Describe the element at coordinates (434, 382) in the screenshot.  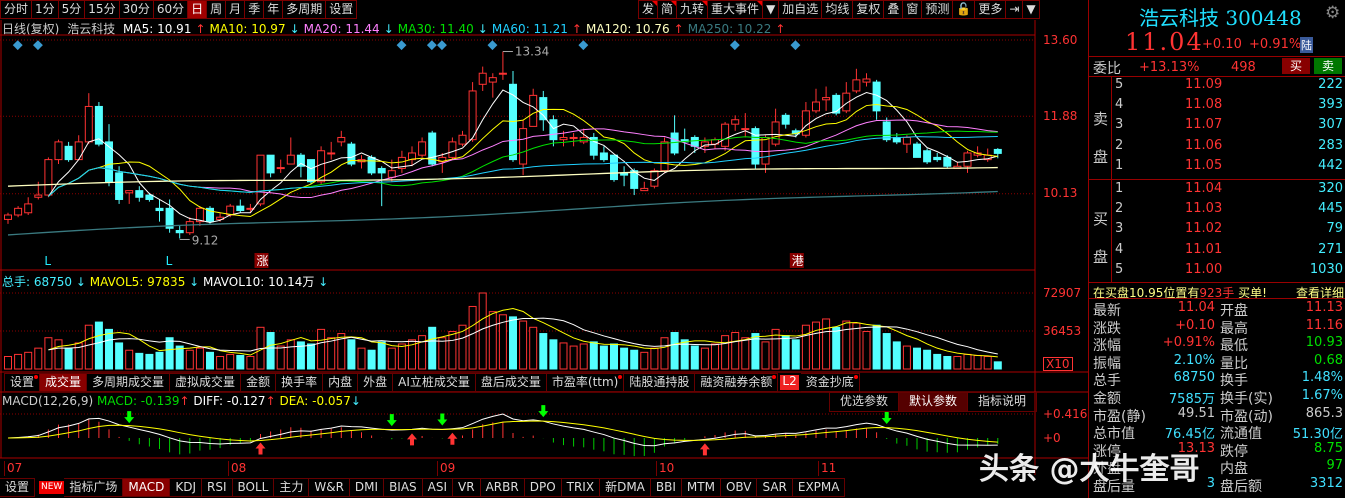
I see `indicator-tab-8: AI立桩成交量` at that location.